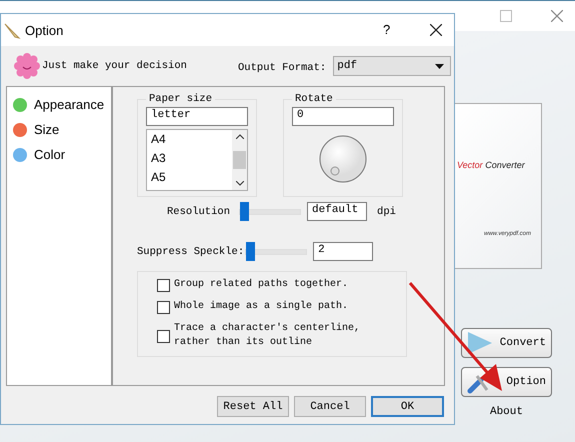  Describe the element at coordinates (343, 251) in the screenshot. I see `speckle-field: 2` at that location.